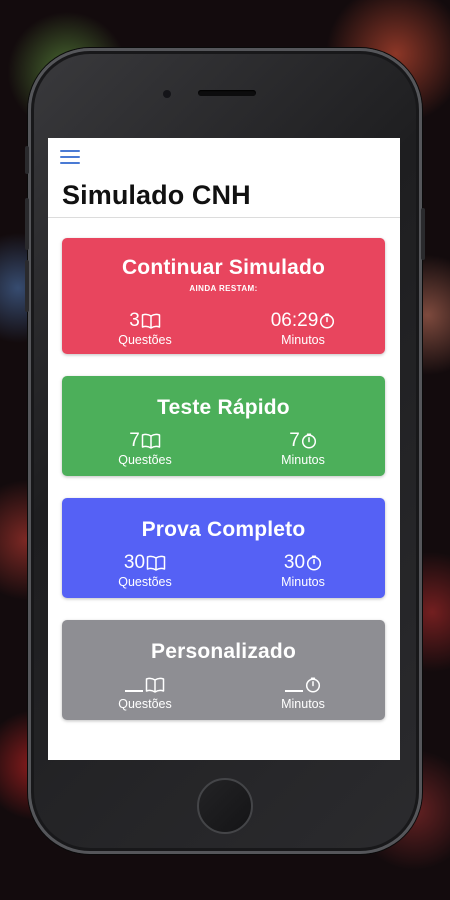 This screenshot has width=450, height=900. What do you see at coordinates (134, 562) in the screenshot?
I see `questions-value: 30` at bounding box center [134, 562].